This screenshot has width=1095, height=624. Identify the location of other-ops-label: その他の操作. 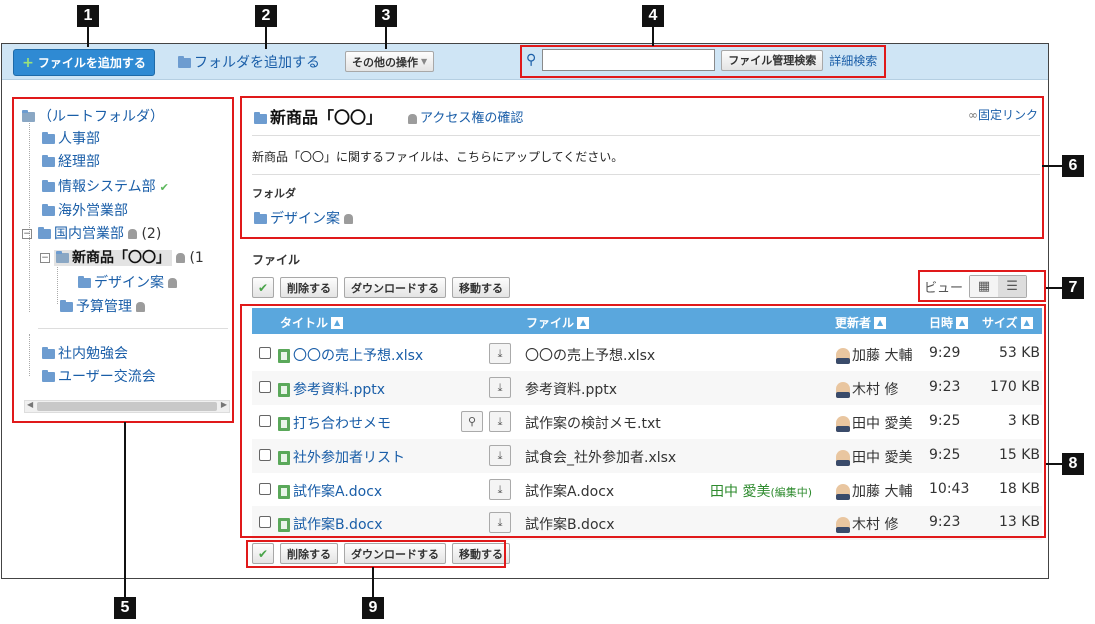
(385, 62).